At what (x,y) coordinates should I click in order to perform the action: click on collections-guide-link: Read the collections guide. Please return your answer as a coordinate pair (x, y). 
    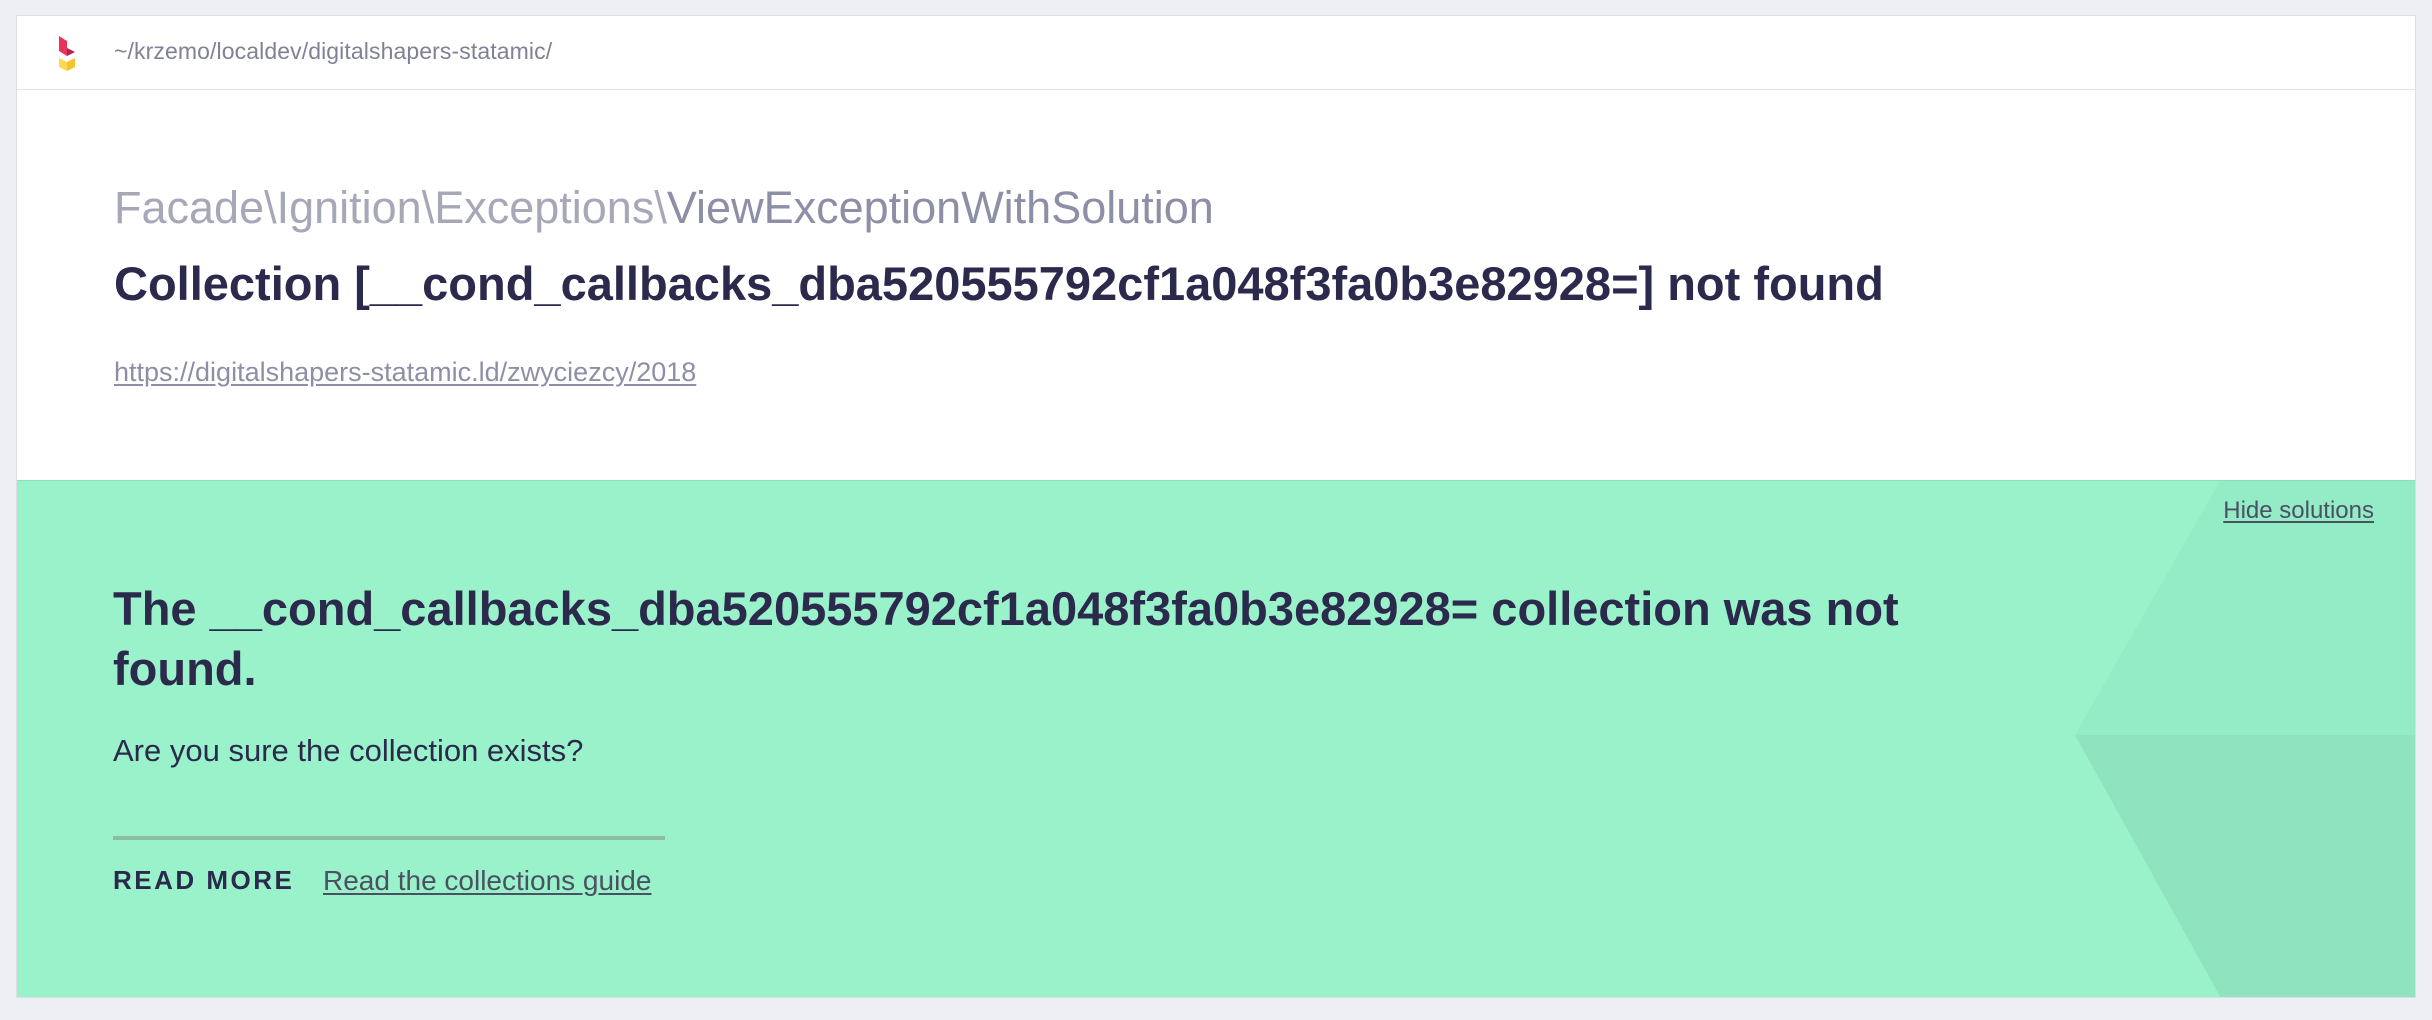
    Looking at the image, I should click on (487, 881).